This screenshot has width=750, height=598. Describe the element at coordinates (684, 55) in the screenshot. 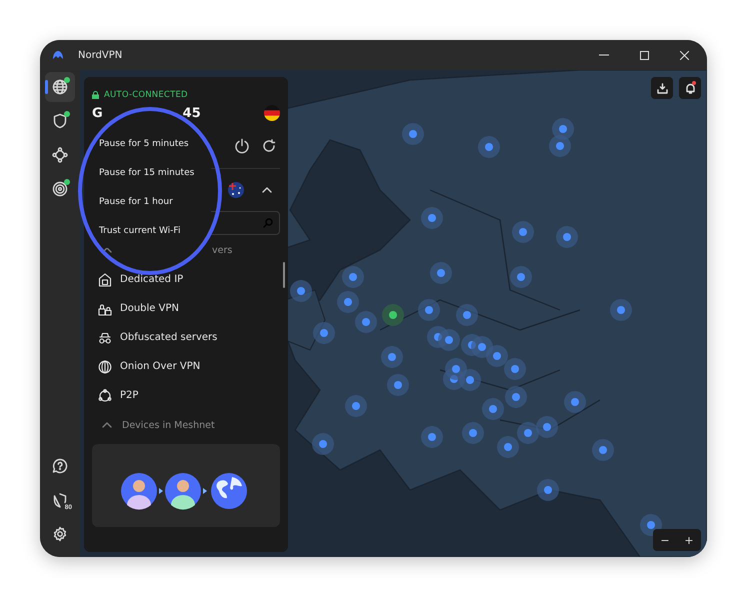

I see `close-icon` at that location.